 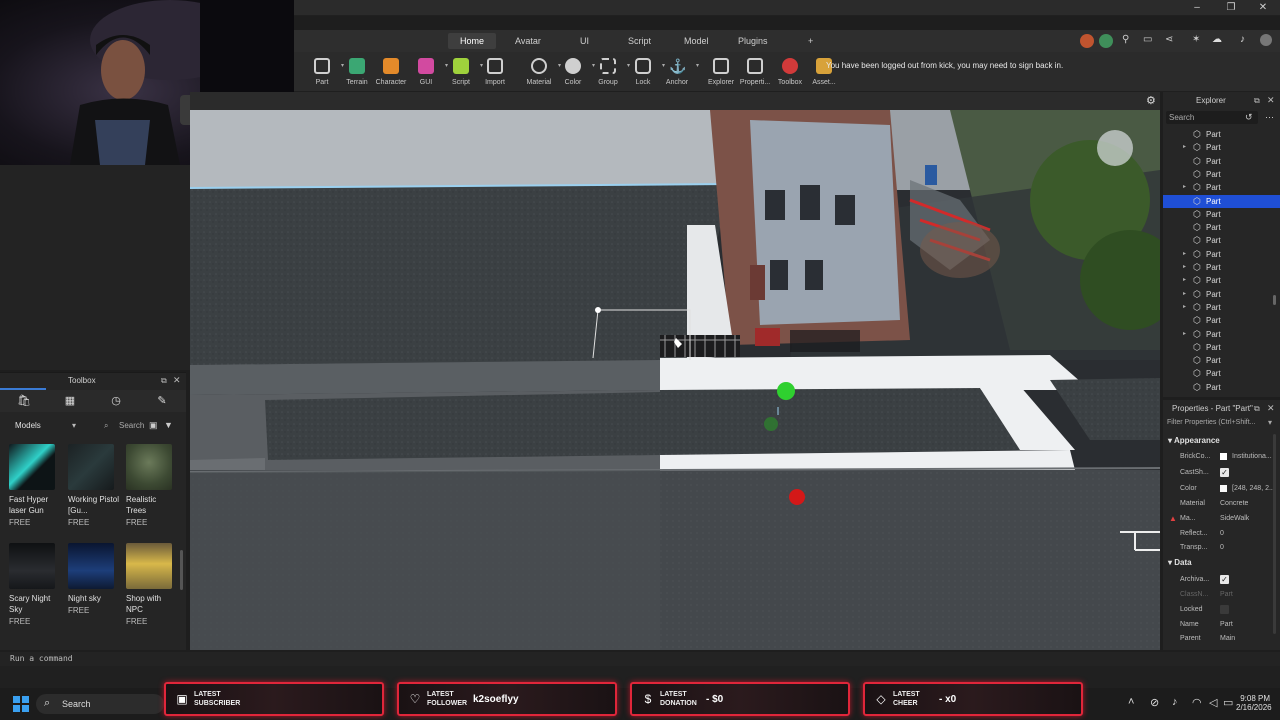 What do you see at coordinates (181, 570) in the screenshot?
I see `toolbox-scrollbar` at bounding box center [181, 570].